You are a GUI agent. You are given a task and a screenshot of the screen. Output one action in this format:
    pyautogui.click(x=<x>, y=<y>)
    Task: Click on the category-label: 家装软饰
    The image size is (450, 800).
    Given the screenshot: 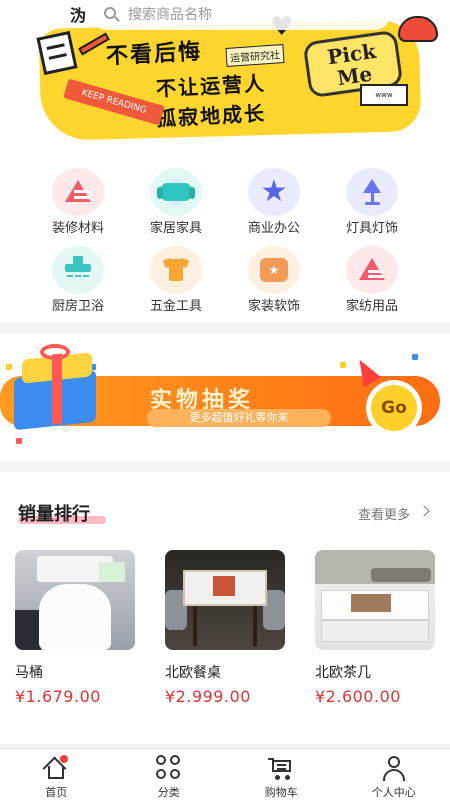 What is the action you would take?
    pyautogui.click(x=273, y=306)
    